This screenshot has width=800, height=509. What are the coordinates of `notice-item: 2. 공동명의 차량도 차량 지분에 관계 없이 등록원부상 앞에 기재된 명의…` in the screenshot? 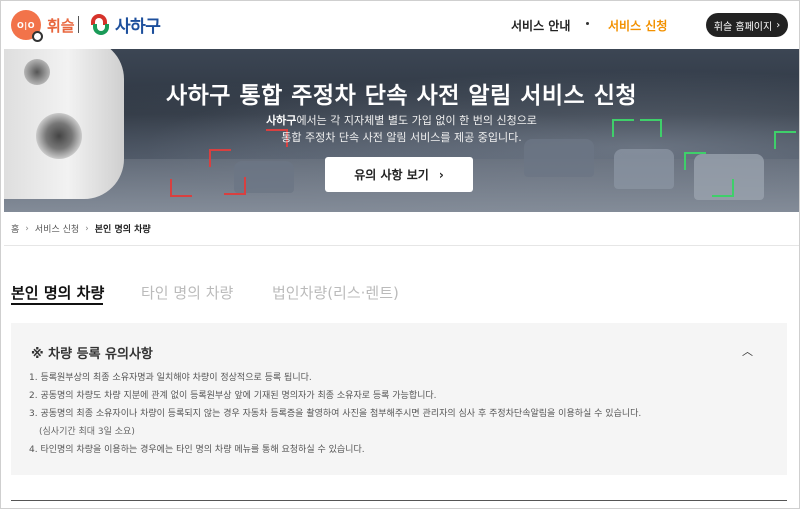 It's located at (233, 396).